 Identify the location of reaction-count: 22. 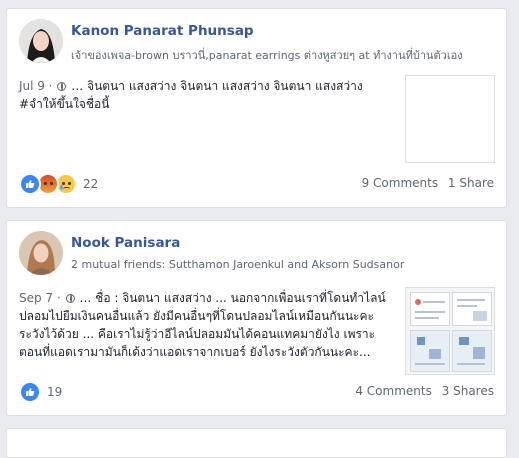
(91, 184).